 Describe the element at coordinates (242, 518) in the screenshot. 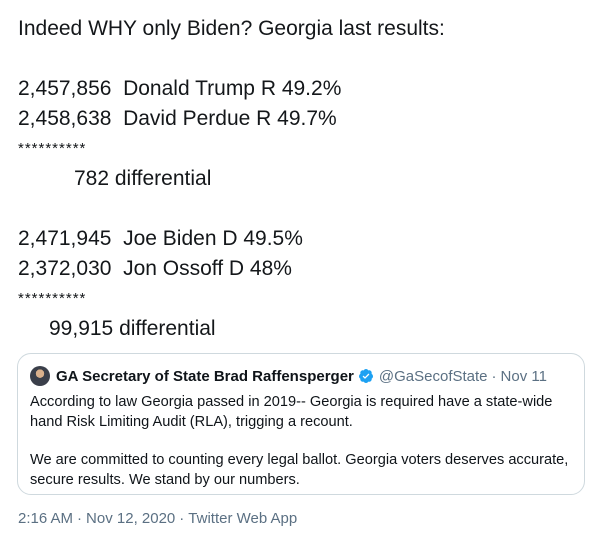

I see `tweet-source: Twitter Web App` at that location.